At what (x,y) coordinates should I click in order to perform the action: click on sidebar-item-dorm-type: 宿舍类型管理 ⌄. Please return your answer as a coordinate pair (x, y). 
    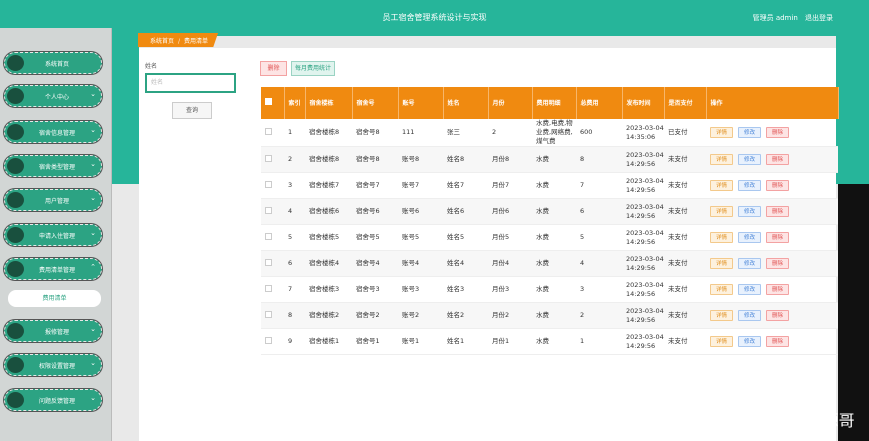
    Looking at the image, I should click on (53, 166).